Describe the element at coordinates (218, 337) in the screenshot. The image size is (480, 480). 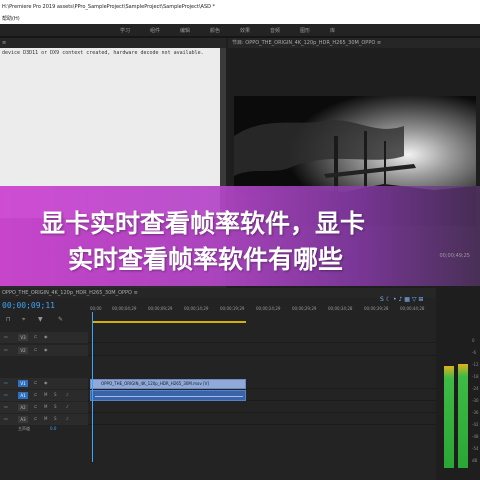
I see `track-row: ▭ V3 ⊏ ◉` at that location.